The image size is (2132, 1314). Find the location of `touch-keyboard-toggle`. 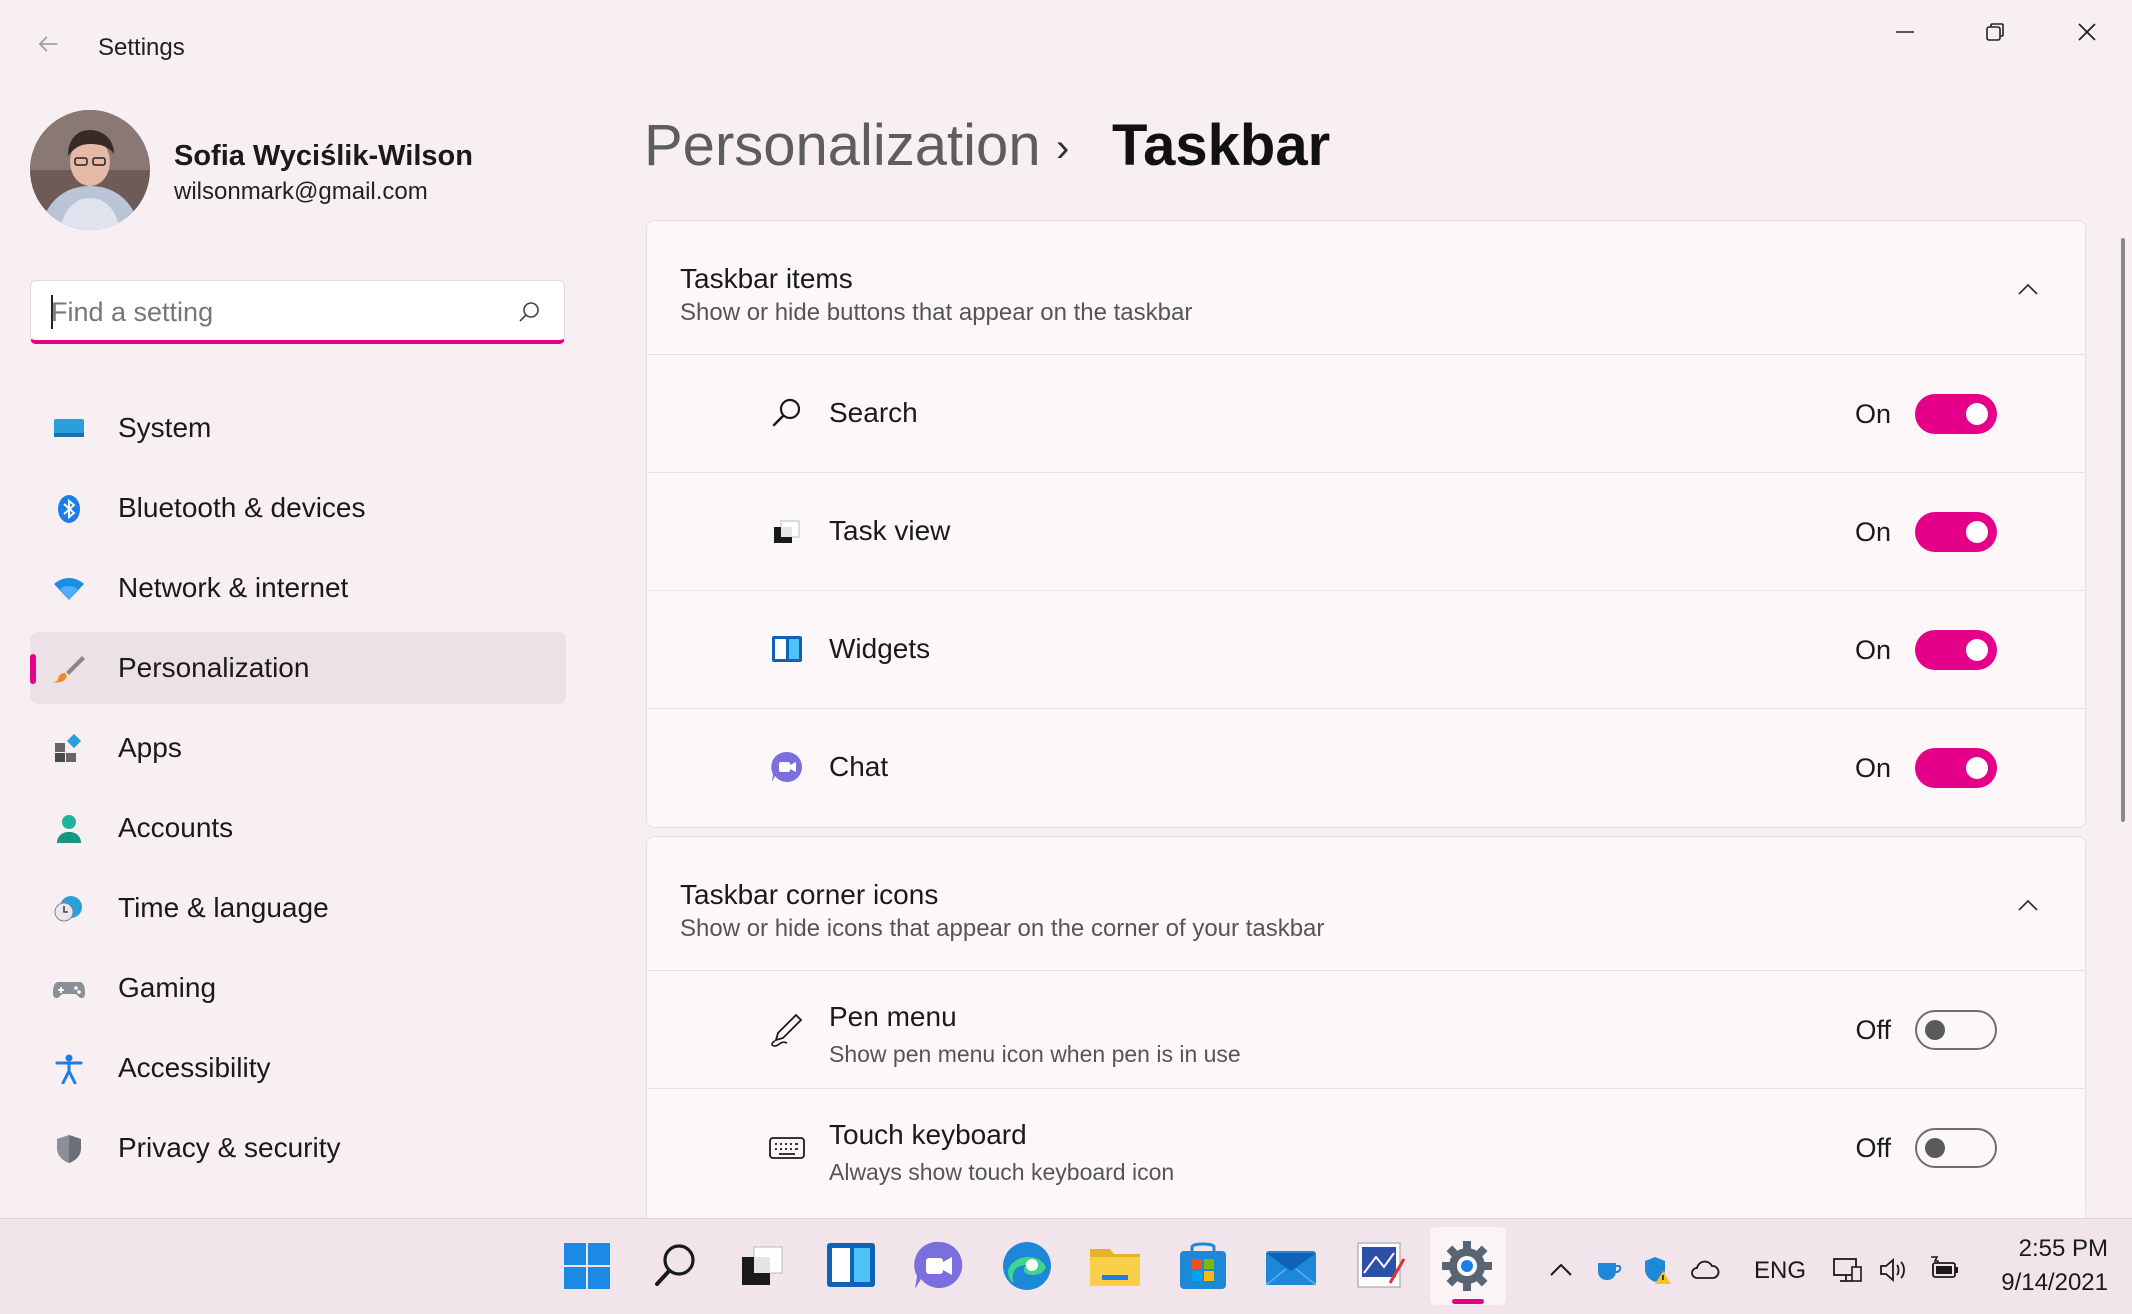

touch-keyboard-toggle is located at coordinates (1956, 1148).